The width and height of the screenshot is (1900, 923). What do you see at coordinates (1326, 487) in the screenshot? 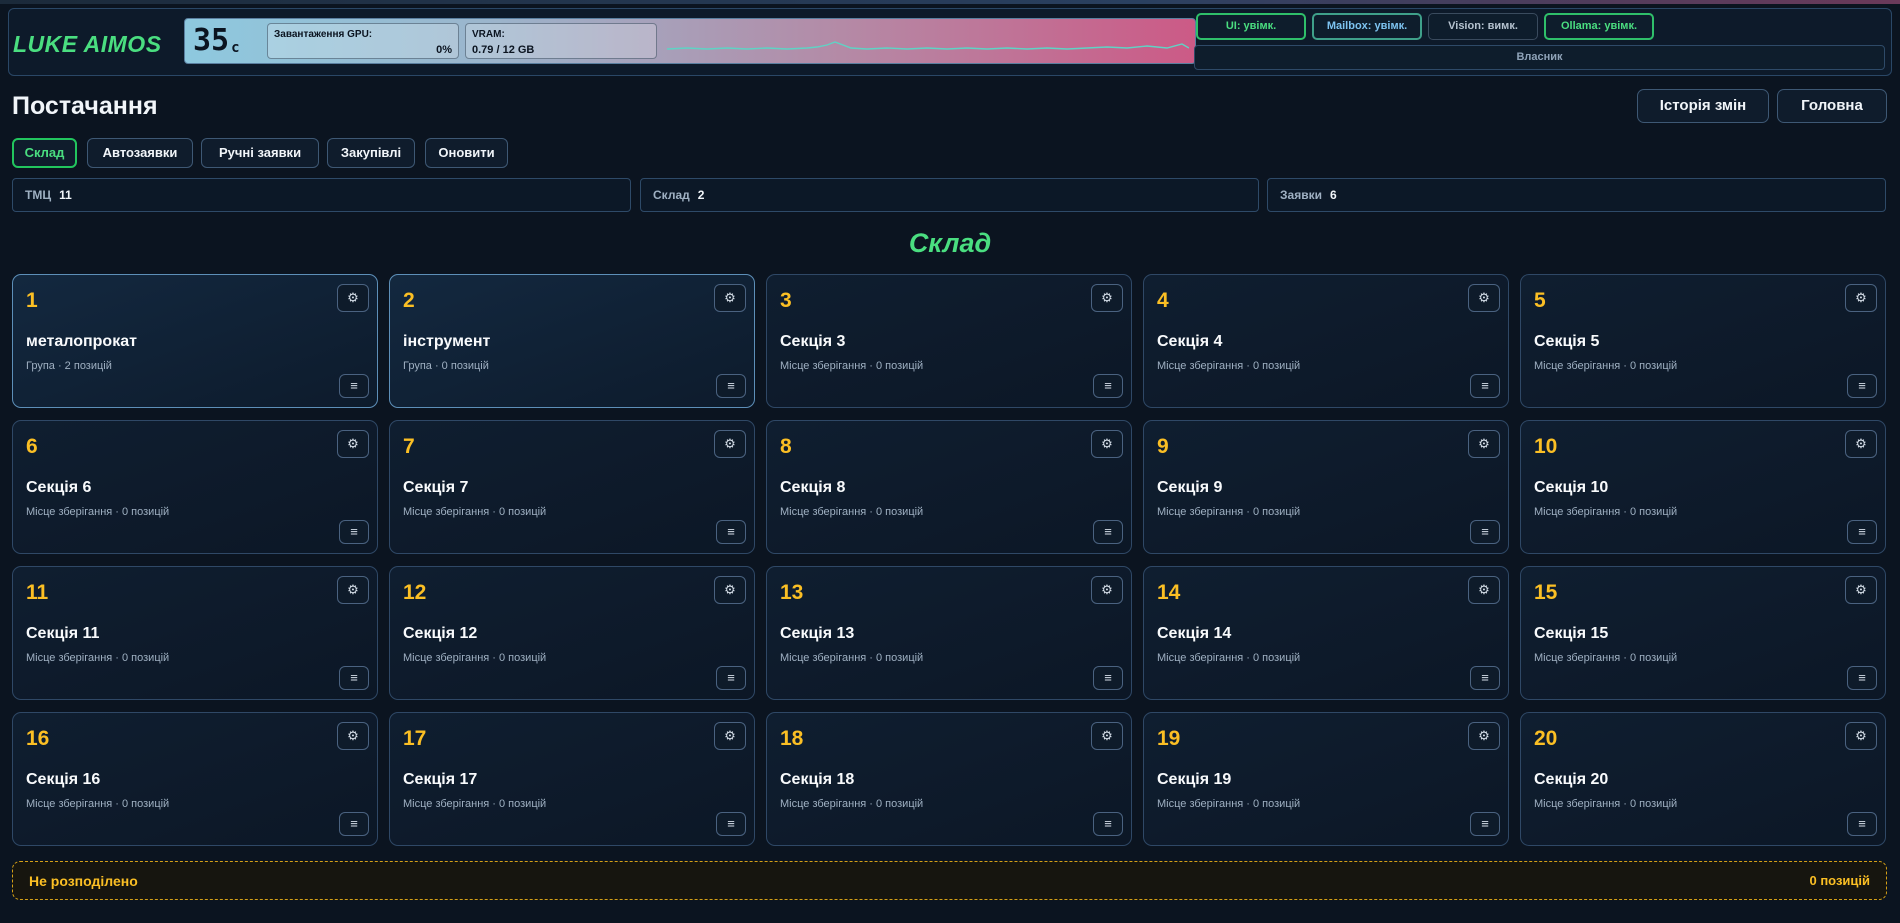
I see `storage-card: 9 ⚙ Секція 9 Місце зберігання · 0 позицій ≡` at bounding box center [1326, 487].